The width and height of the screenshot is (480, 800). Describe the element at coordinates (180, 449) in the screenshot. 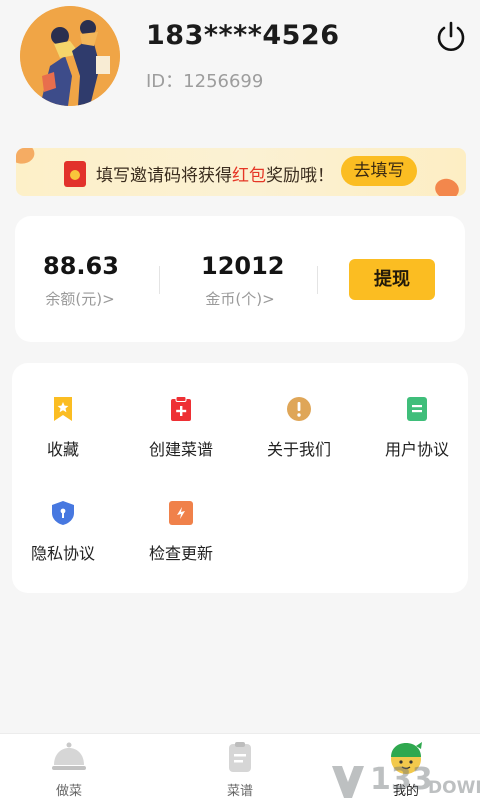

I see `menu-item-label: 创建菜谱` at that location.